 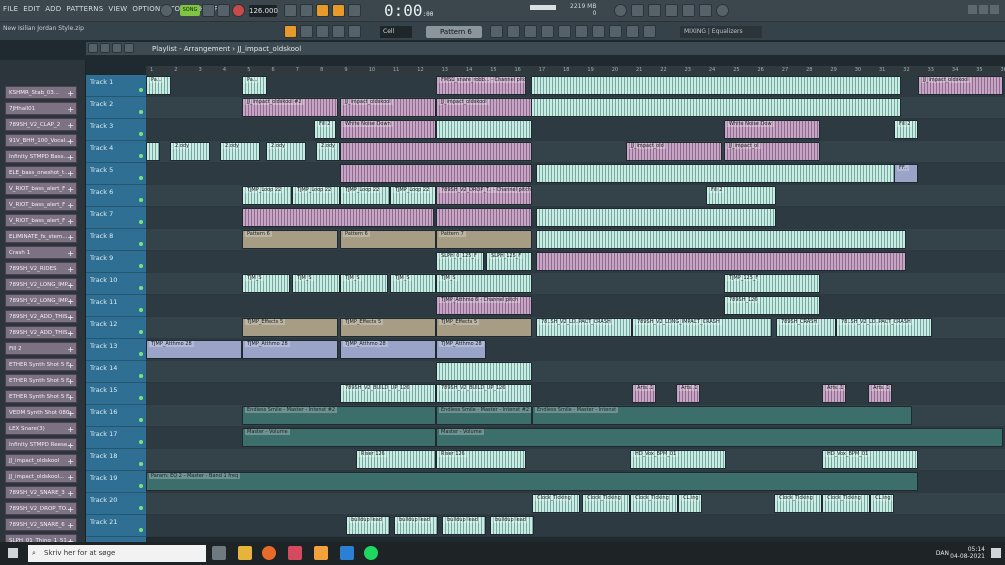 What do you see at coordinates (481, 459) in the screenshot?
I see `playlist-clip: Riser 126` at bounding box center [481, 459].